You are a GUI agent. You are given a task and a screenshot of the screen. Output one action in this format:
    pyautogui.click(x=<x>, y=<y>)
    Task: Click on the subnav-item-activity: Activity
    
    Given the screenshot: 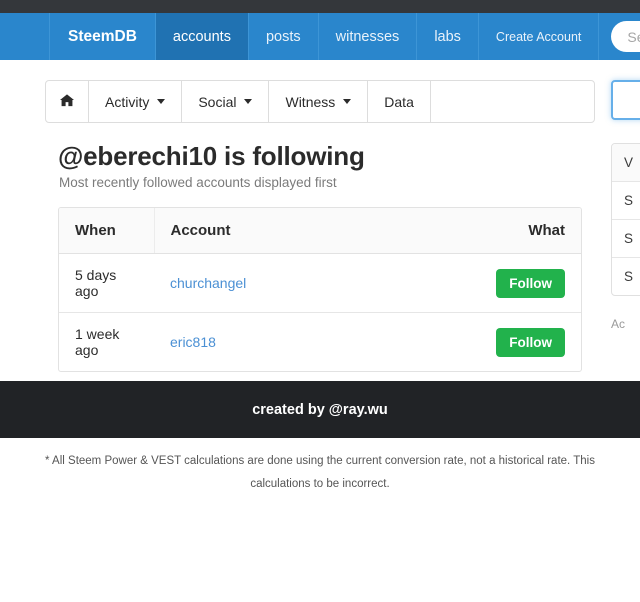 What is the action you would take?
    pyautogui.click(x=136, y=101)
    